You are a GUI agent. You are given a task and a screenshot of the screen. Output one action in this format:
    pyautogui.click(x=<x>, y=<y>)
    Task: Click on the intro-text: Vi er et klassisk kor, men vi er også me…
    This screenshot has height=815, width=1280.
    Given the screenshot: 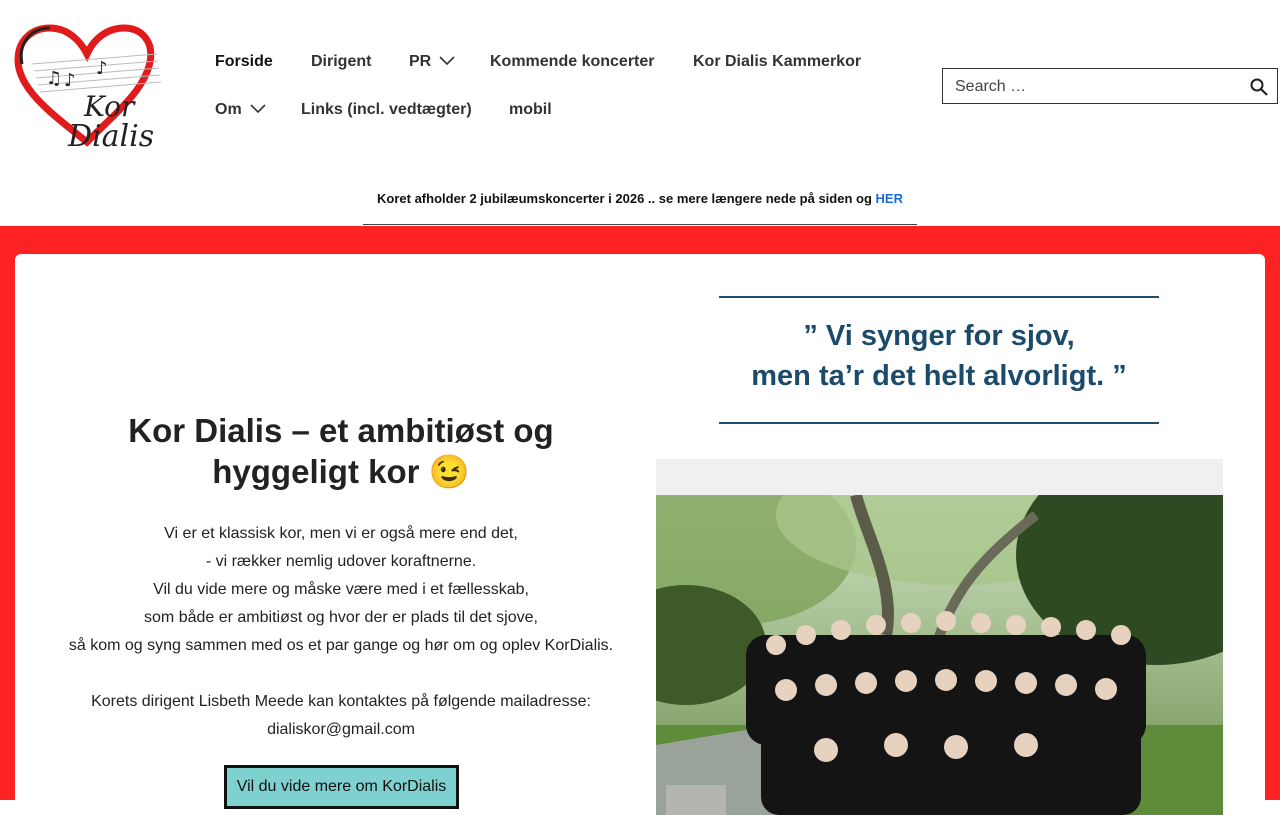 What is the action you would take?
    pyautogui.click(x=341, y=632)
    